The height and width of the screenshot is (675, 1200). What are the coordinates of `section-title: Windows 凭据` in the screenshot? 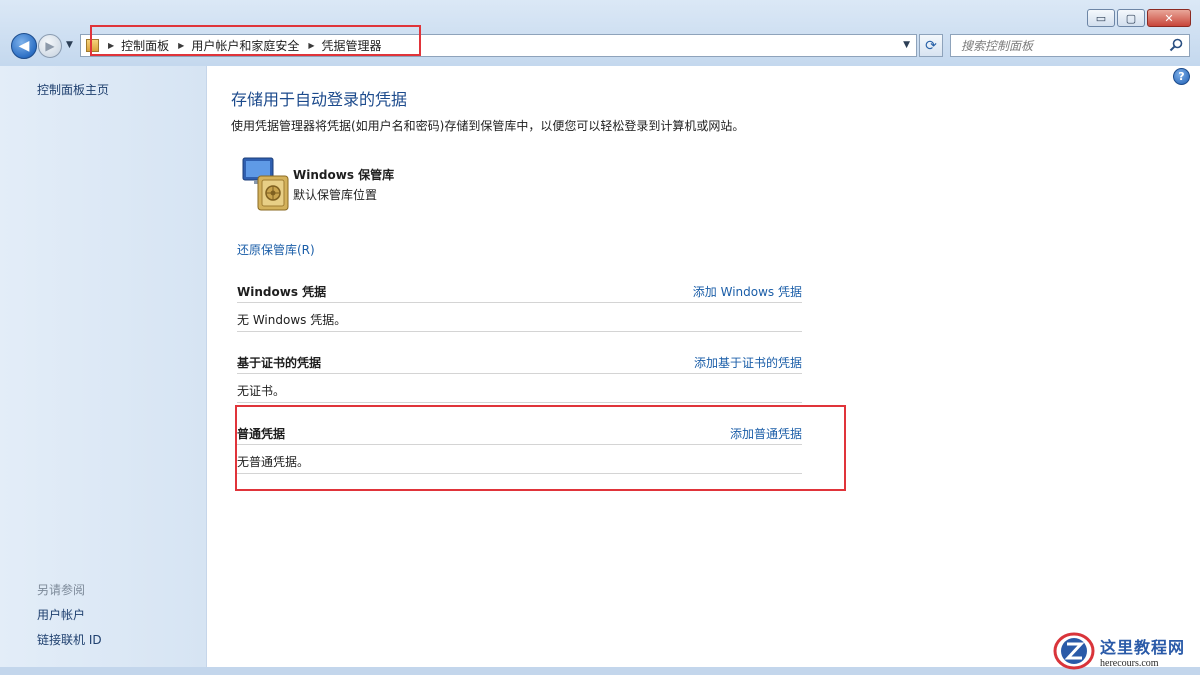 It's located at (282, 292).